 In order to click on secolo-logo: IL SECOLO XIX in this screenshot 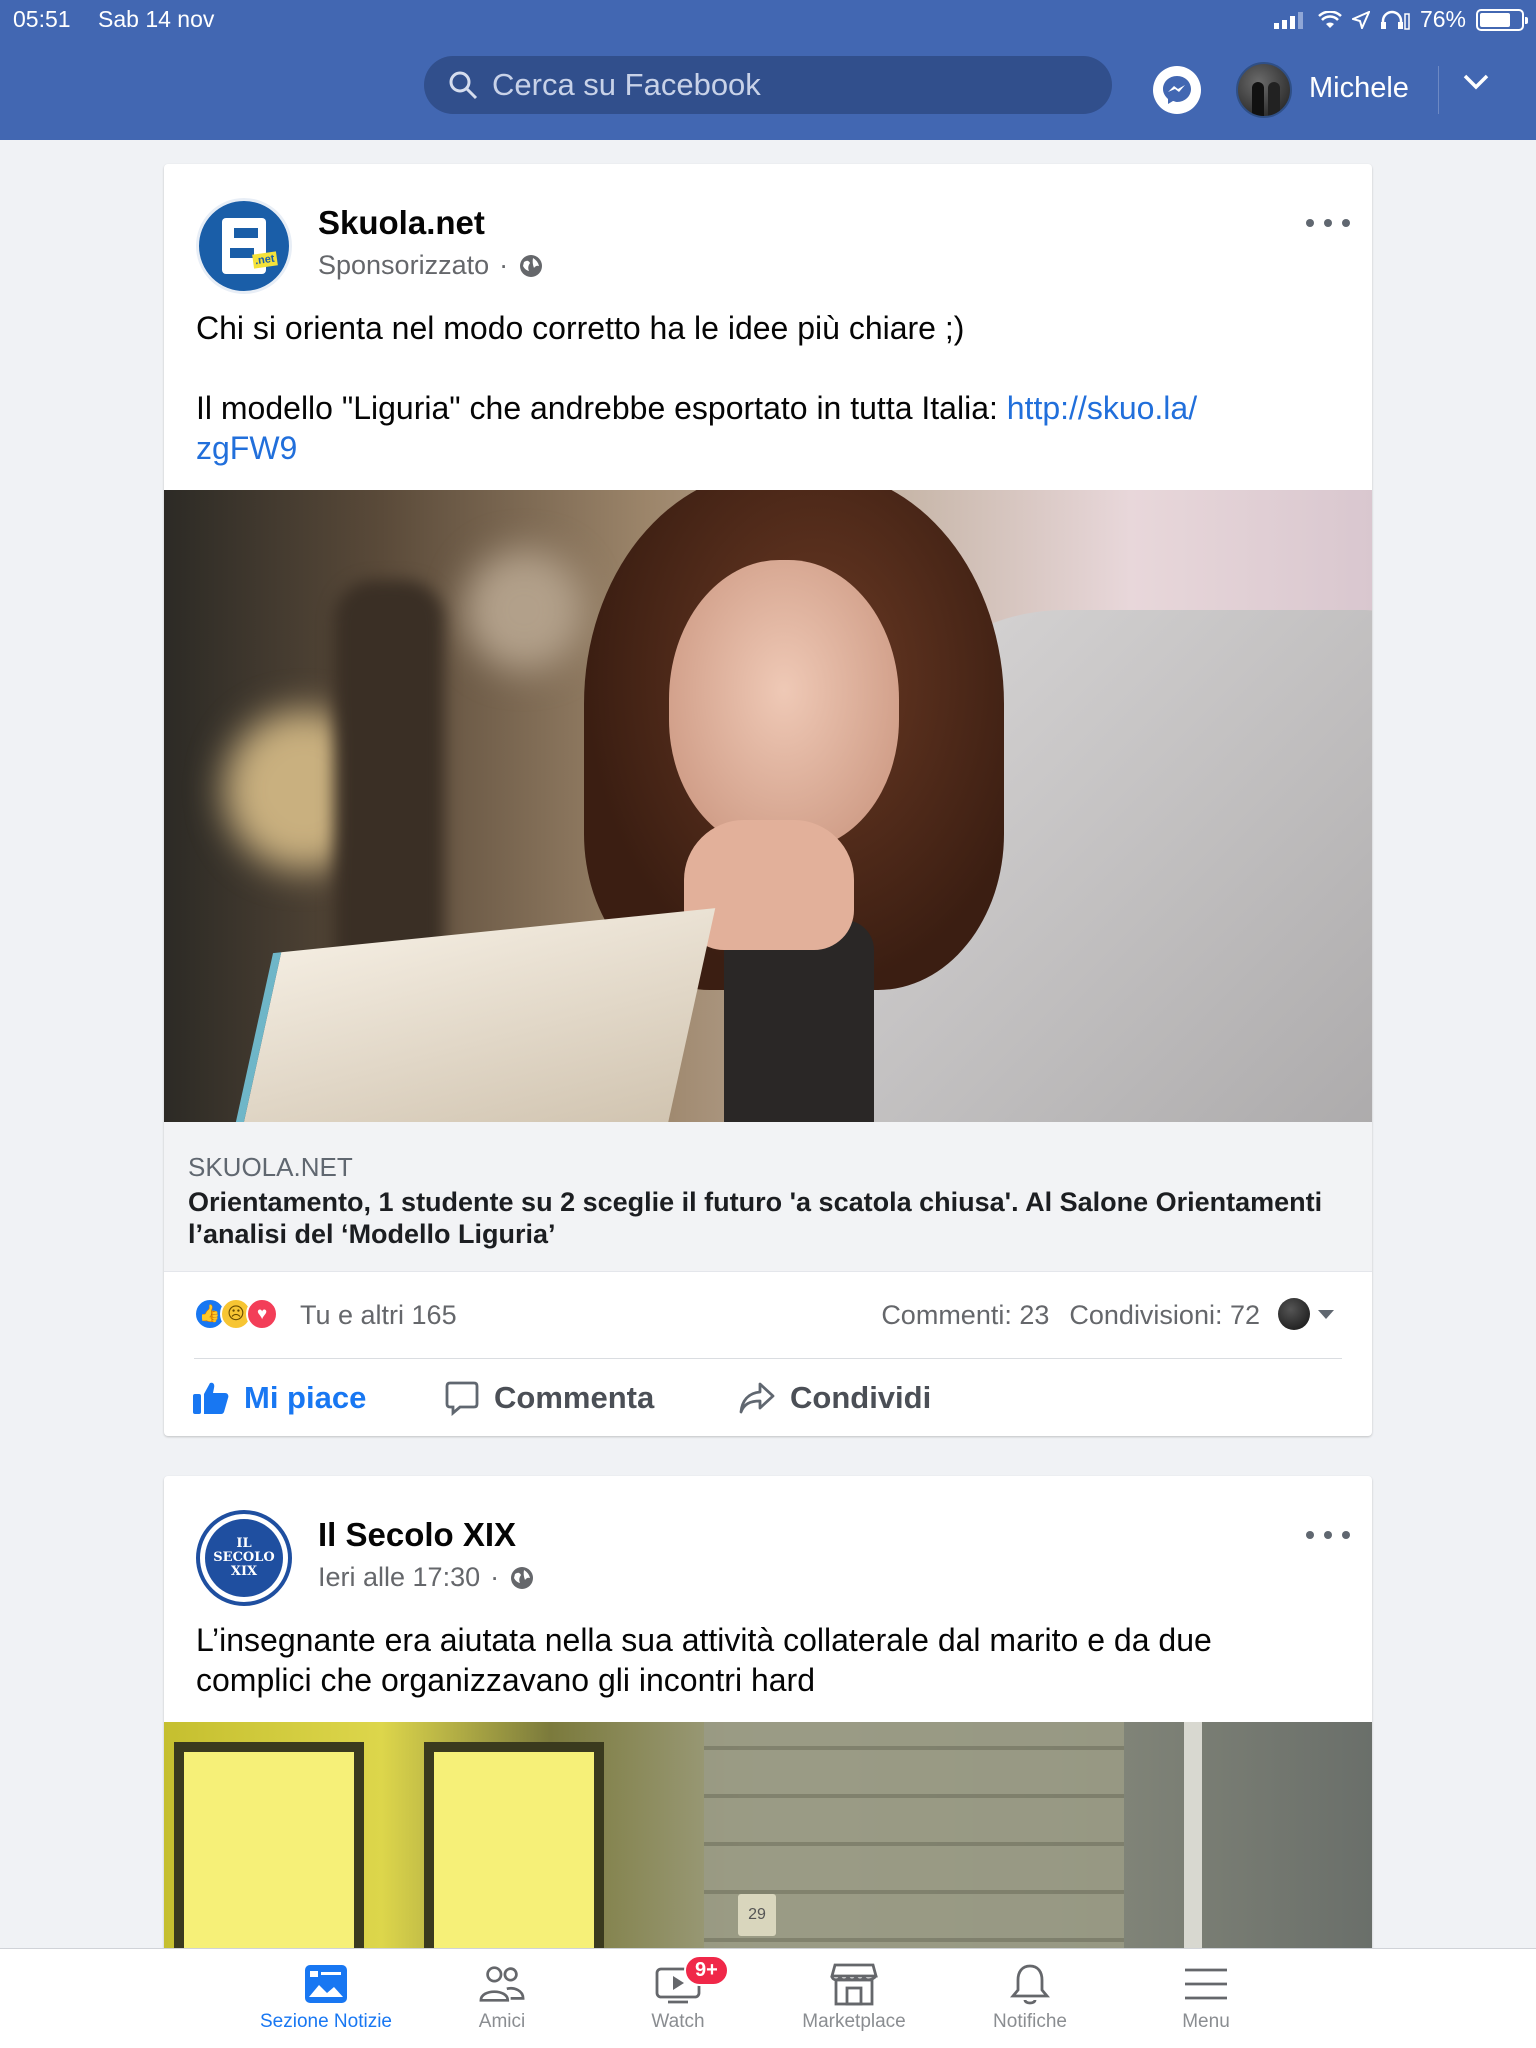, I will do `click(244, 1558)`.